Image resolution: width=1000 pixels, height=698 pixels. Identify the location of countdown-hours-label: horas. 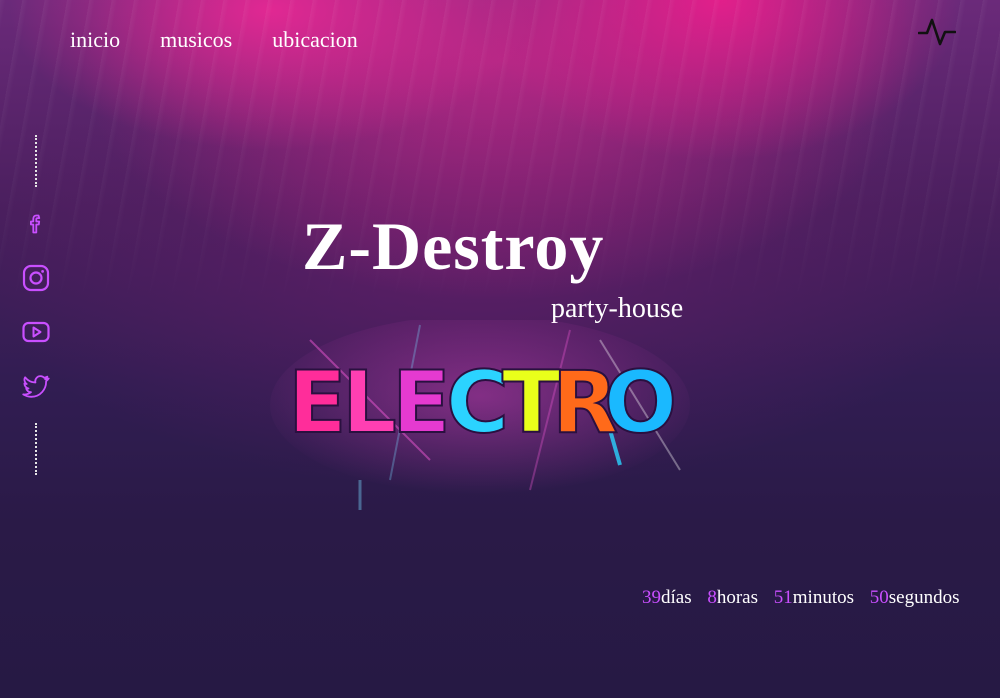
(737, 597).